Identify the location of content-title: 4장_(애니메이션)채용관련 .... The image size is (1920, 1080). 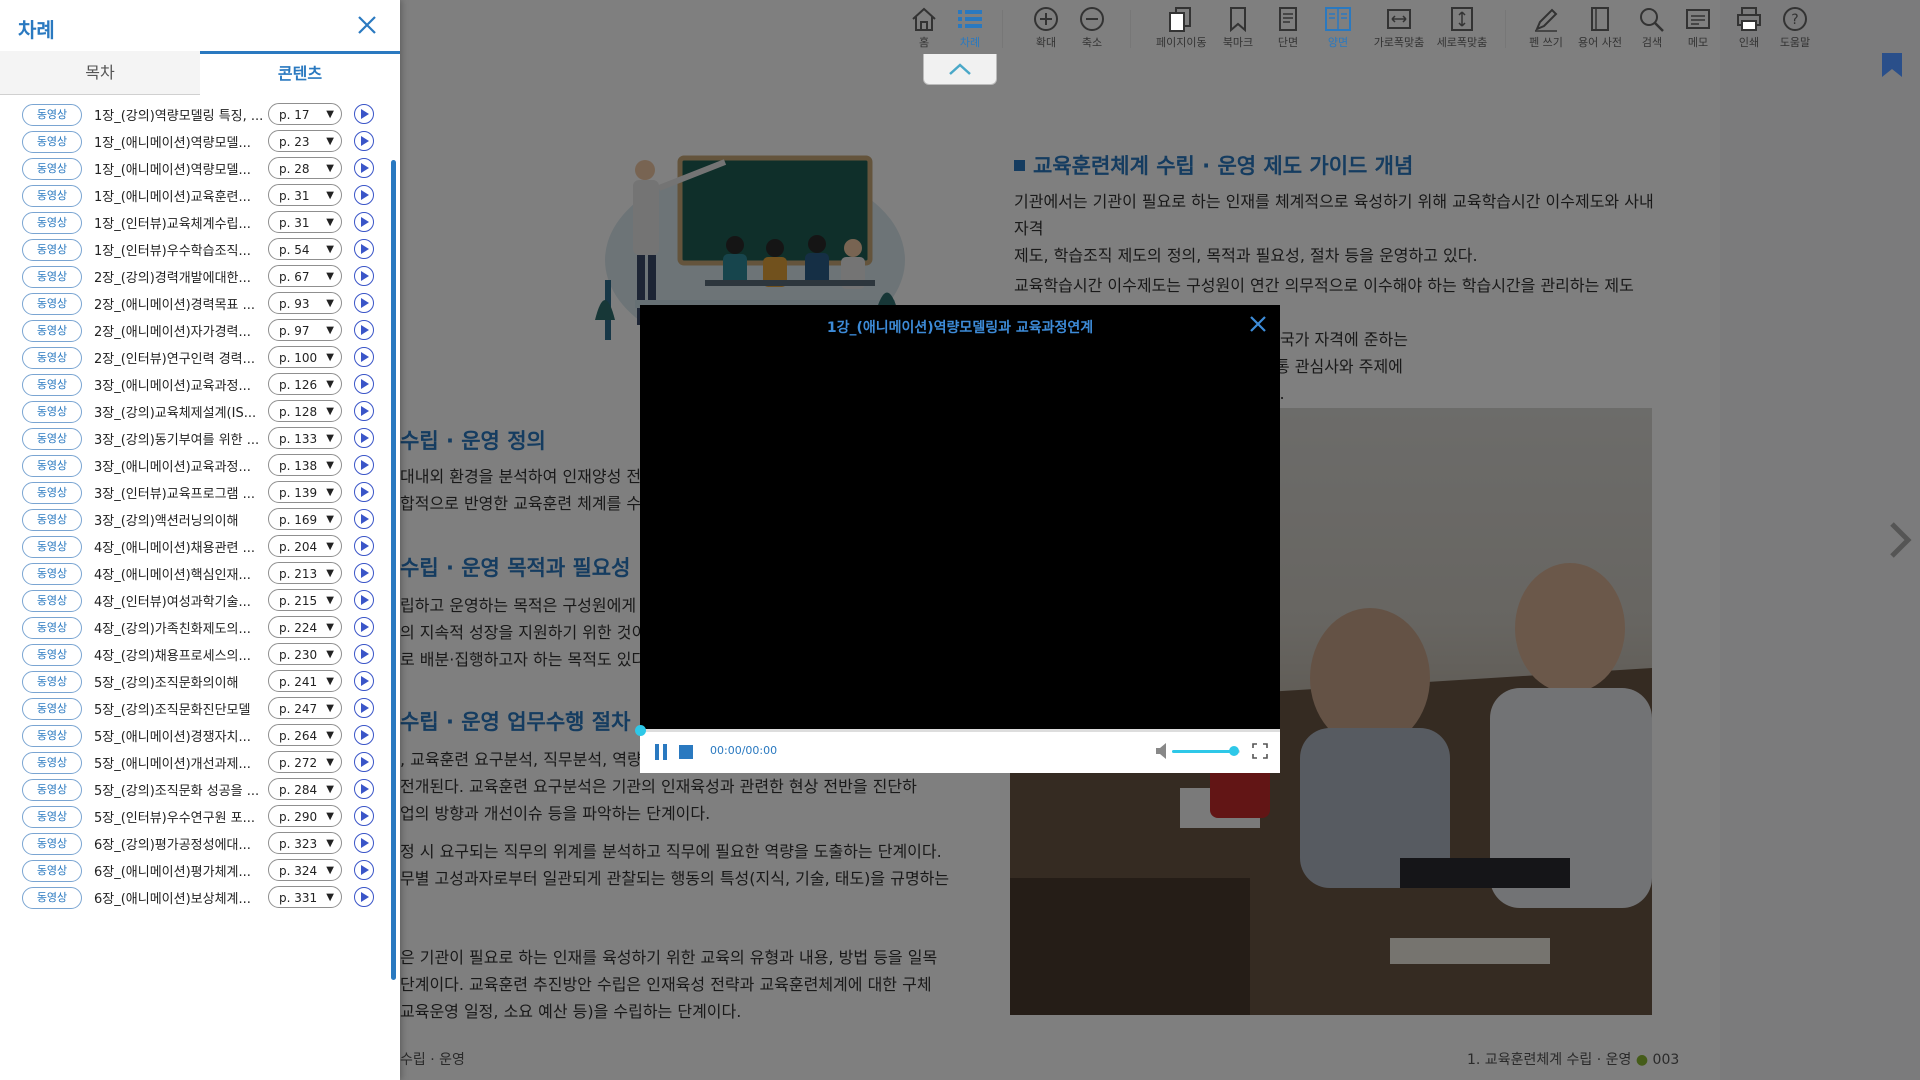
(180, 546).